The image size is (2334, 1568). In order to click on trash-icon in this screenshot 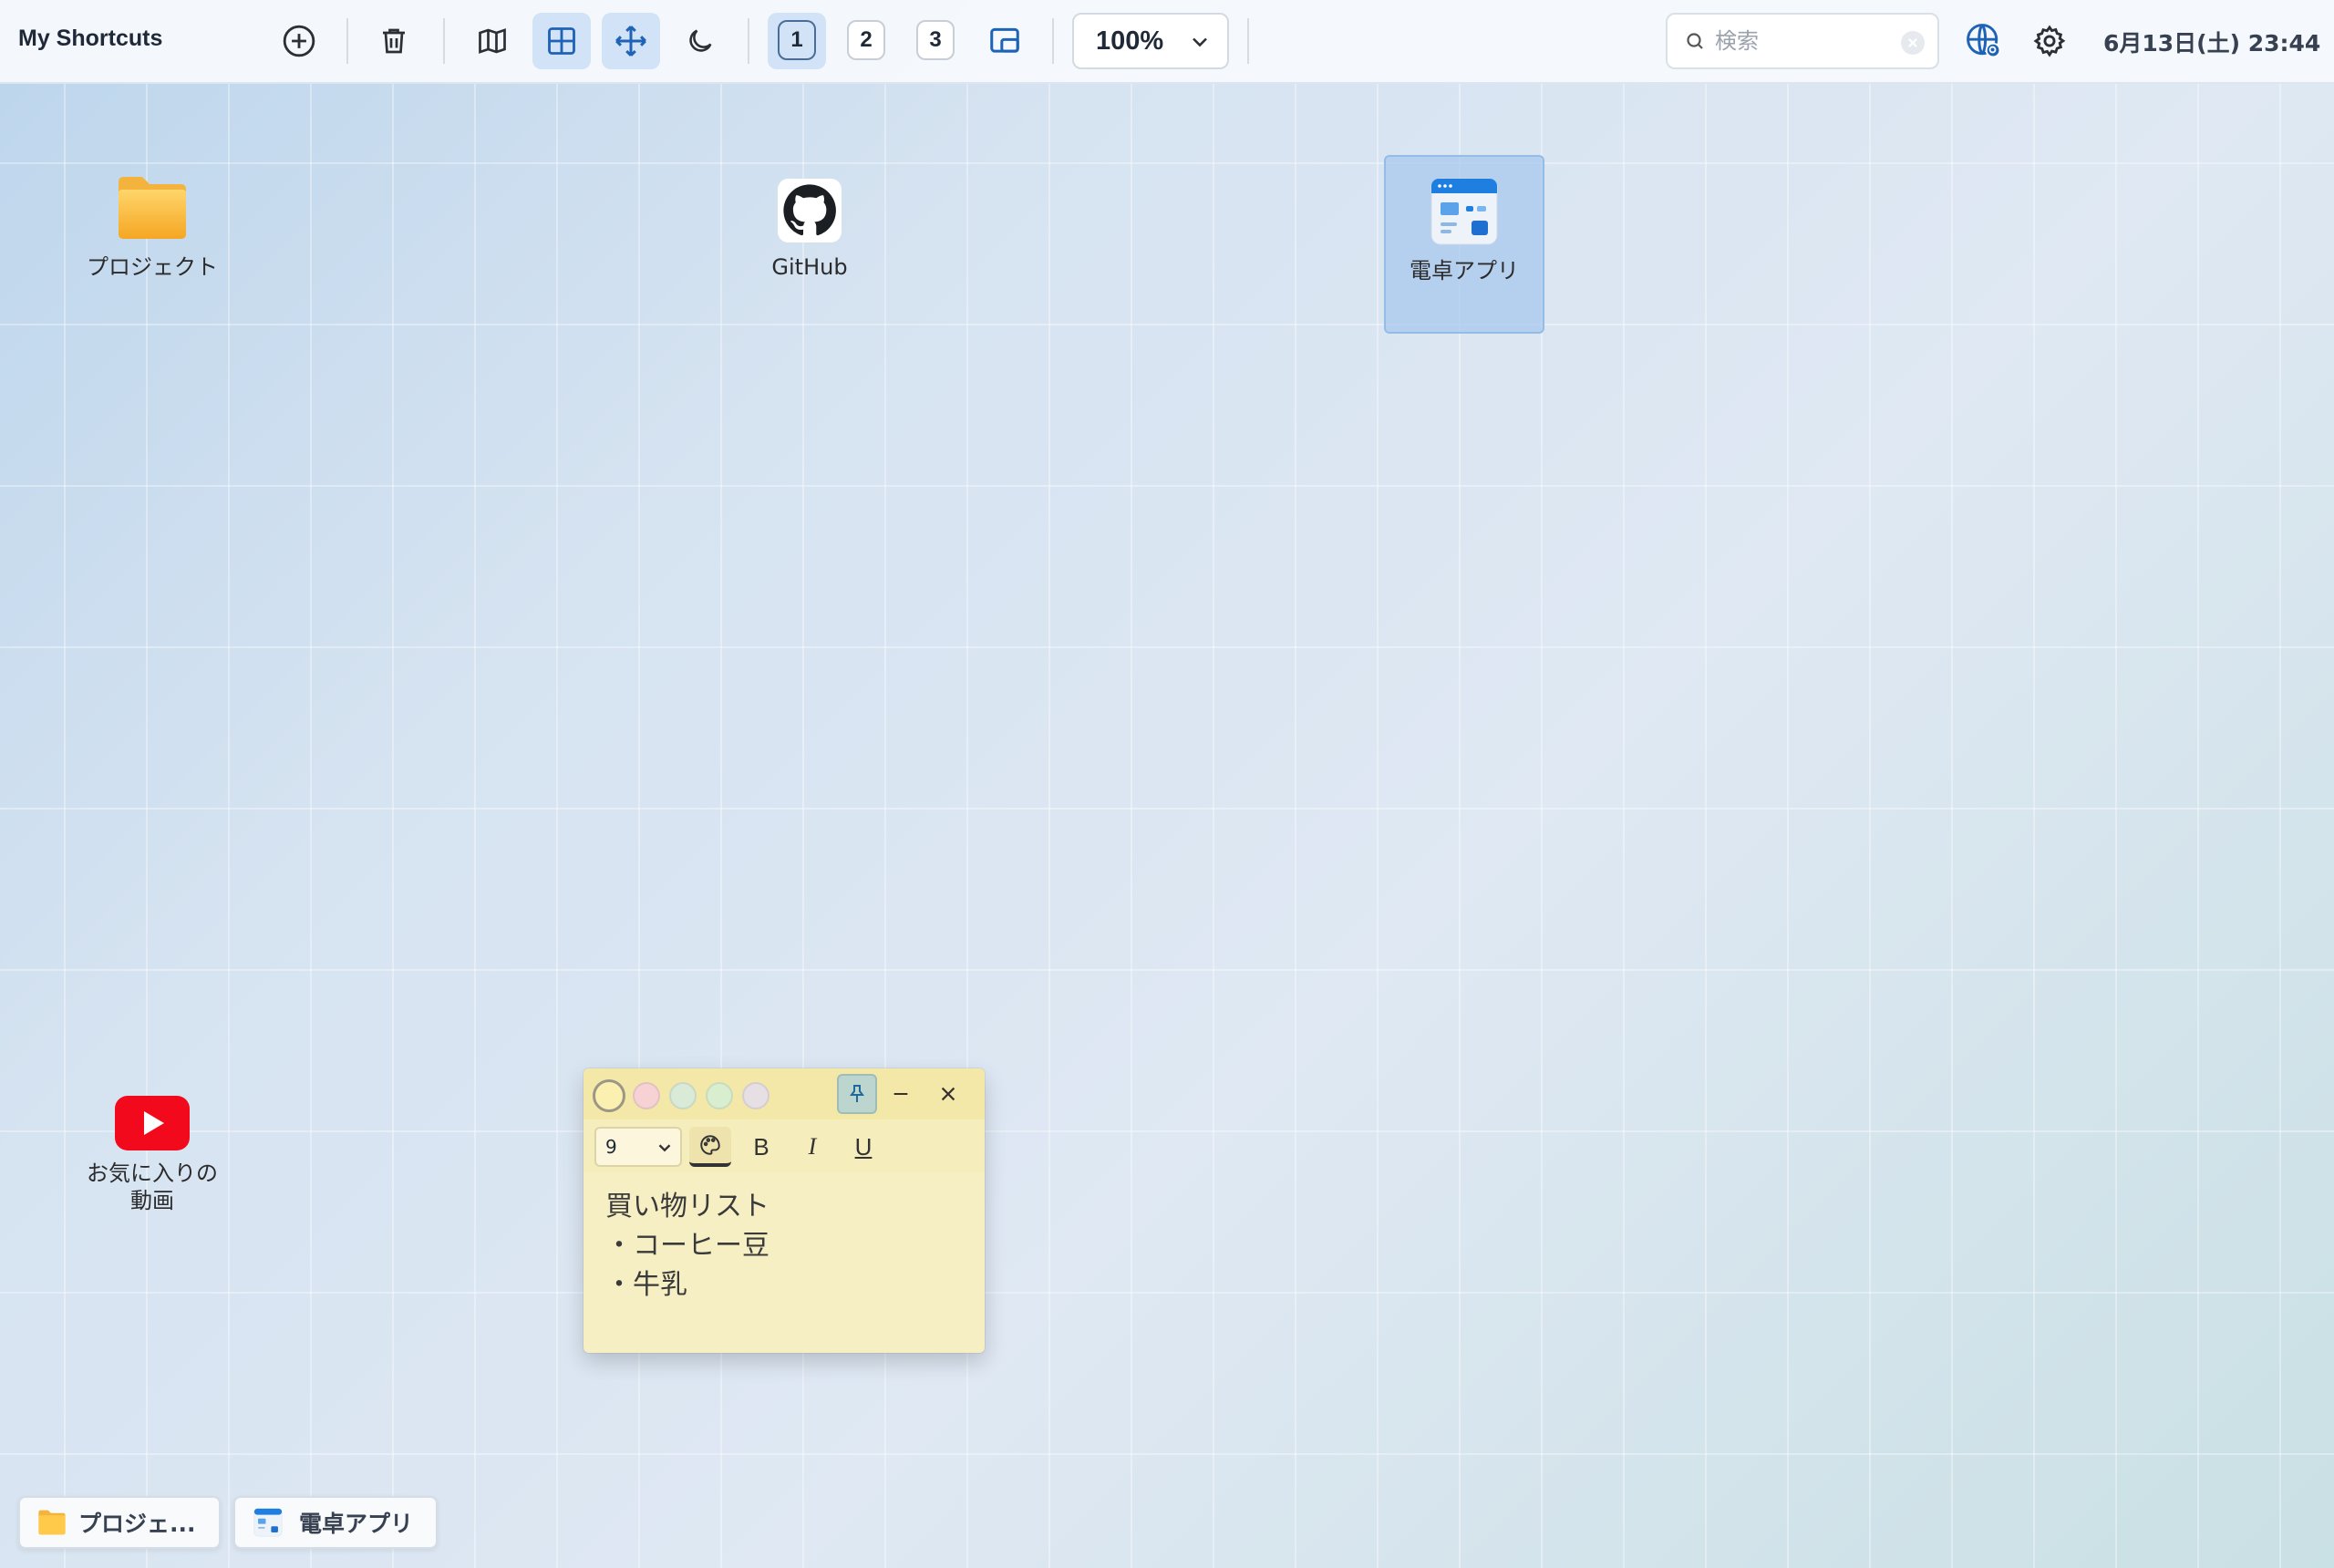, I will do `click(394, 41)`.